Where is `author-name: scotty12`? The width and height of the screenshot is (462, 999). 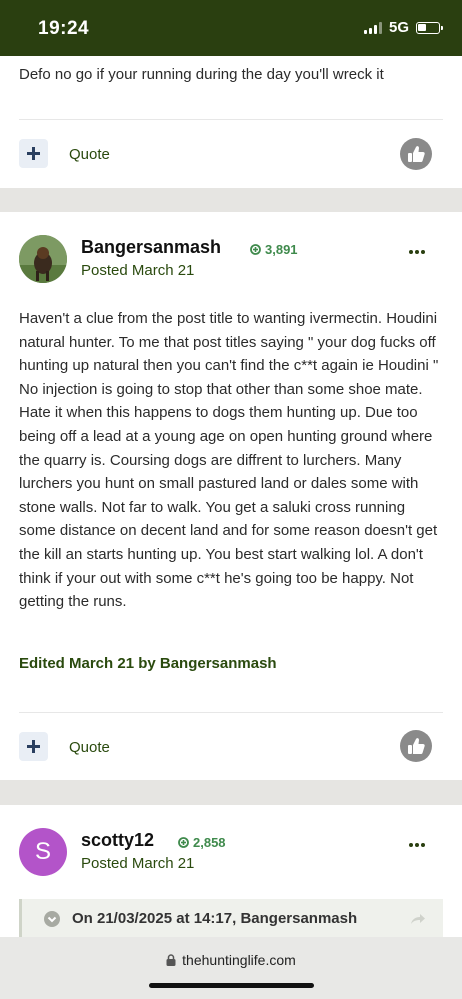 author-name: scotty12 is located at coordinates (117, 840).